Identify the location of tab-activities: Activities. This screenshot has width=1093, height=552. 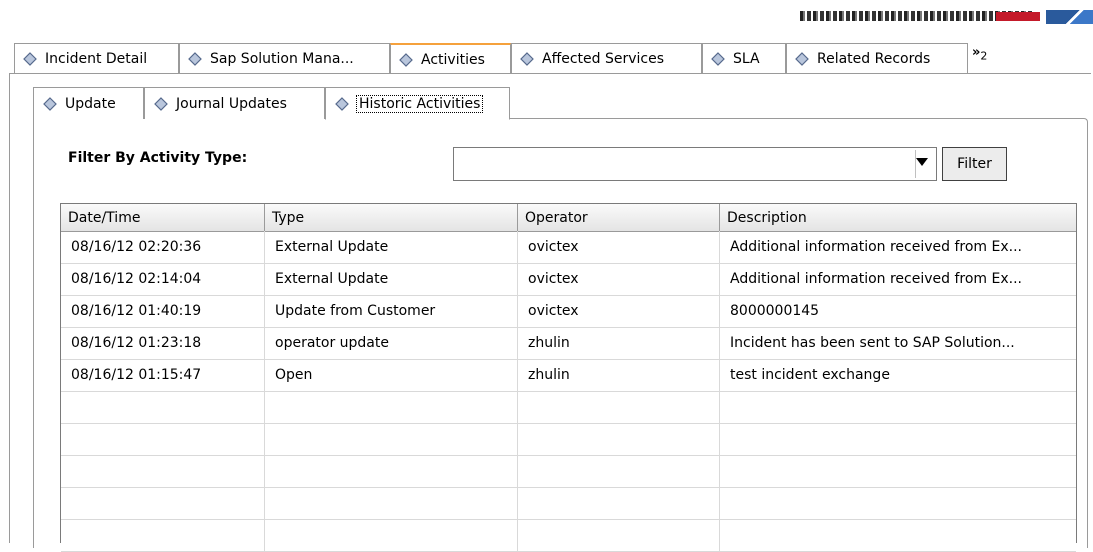
(450, 58).